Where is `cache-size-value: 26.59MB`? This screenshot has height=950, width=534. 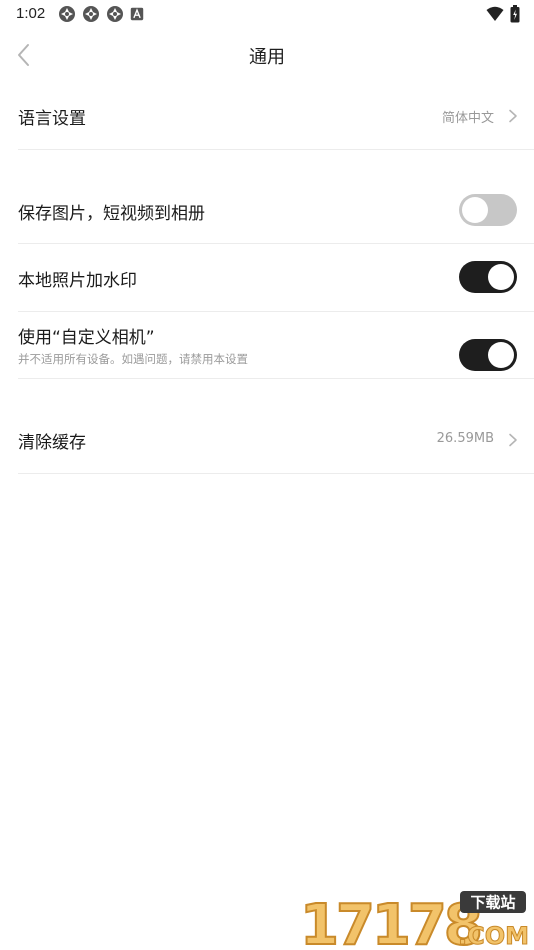 cache-size-value: 26.59MB is located at coordinates (465, 438).